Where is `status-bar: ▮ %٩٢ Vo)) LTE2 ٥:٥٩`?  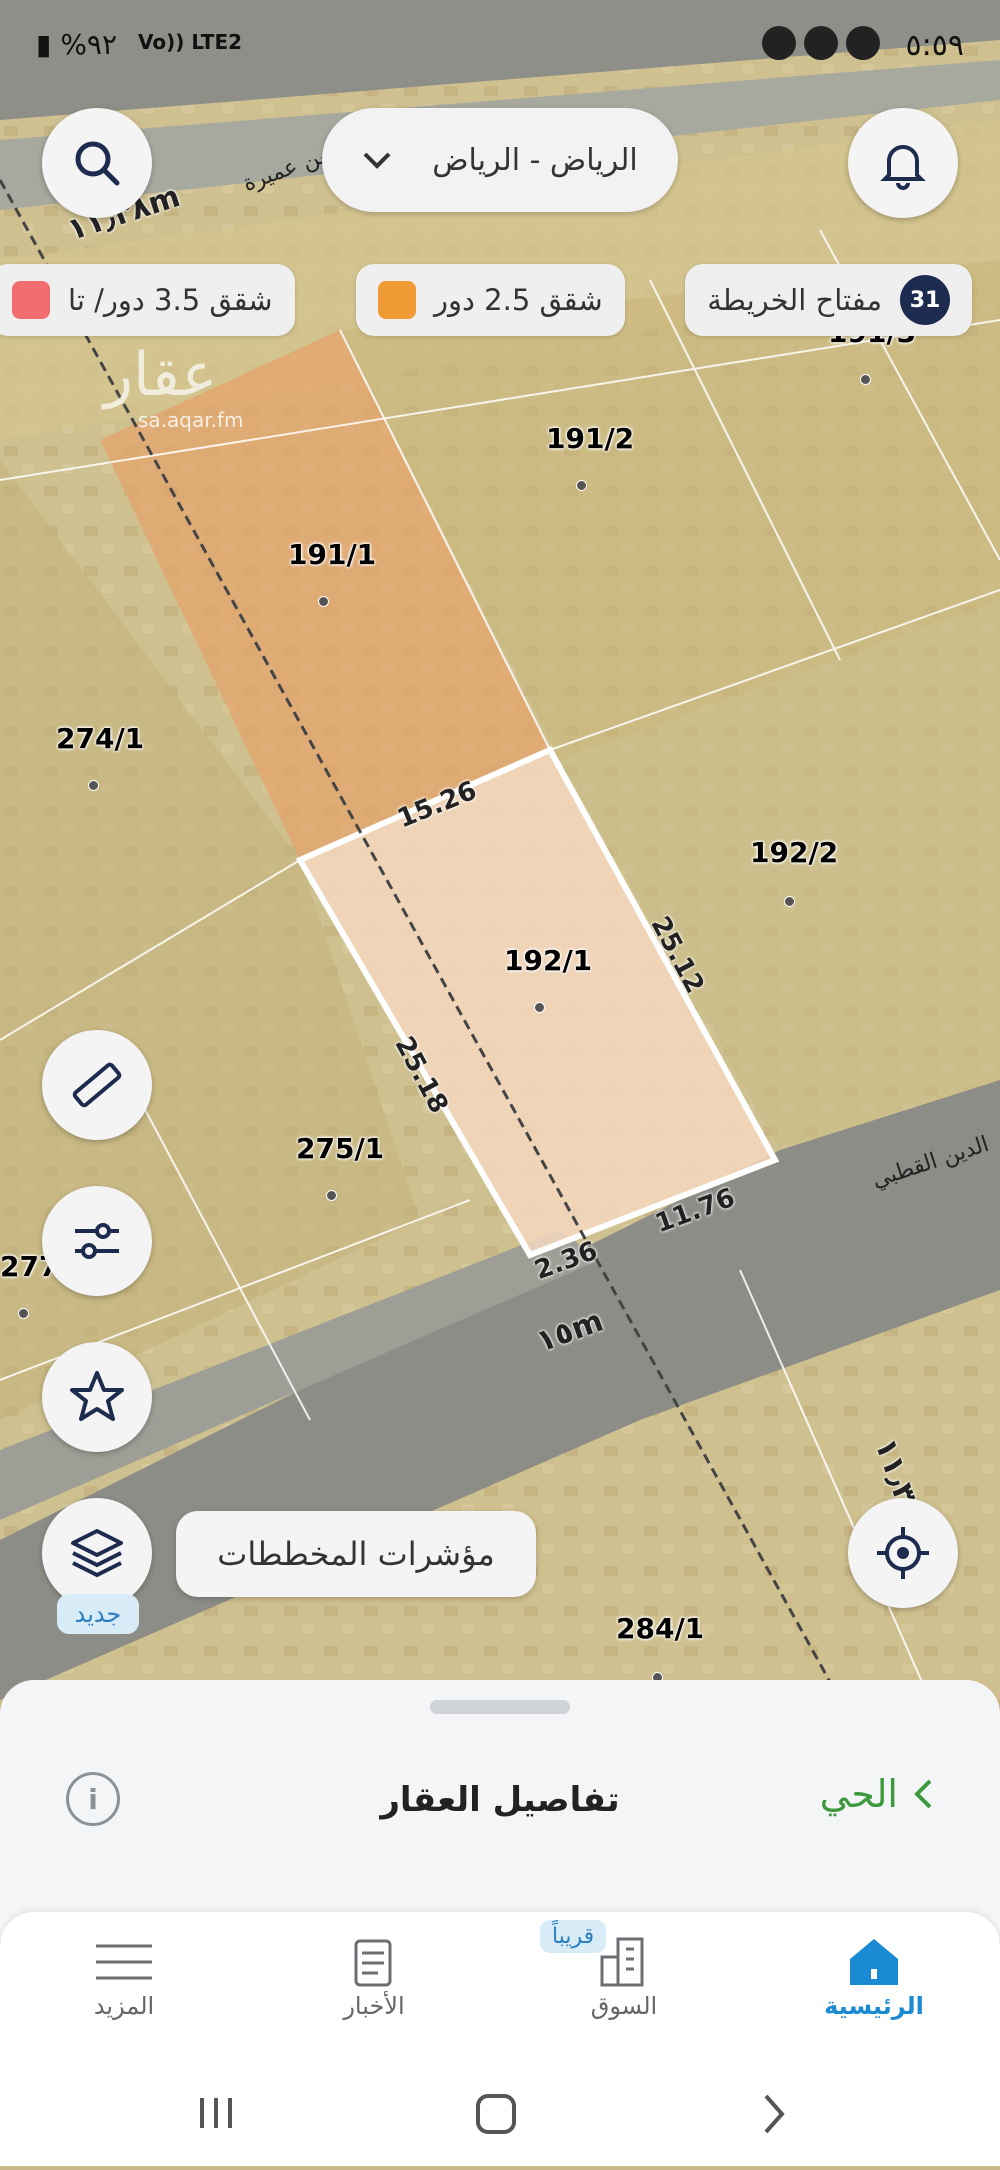
status-bar: ▮ %٩٢ Vo)) LTE2 ٥:٥٩ is located at coordinates (500, 45).